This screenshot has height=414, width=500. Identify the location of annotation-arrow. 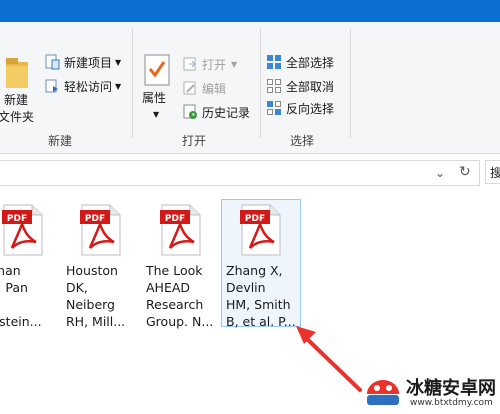
(329, 359).